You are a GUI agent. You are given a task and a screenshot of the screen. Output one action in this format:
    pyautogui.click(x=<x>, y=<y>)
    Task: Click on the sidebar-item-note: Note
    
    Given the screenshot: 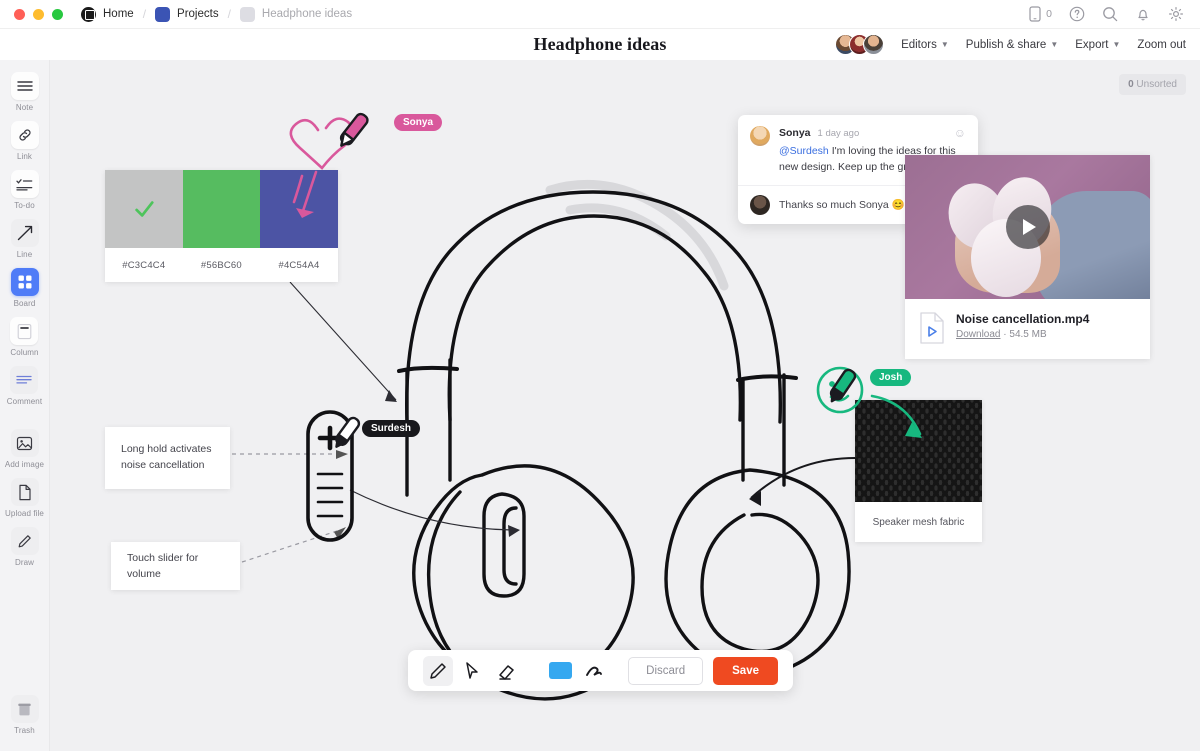 What is the action you would take?
    pyautogui.click(x=24, y=92)
    